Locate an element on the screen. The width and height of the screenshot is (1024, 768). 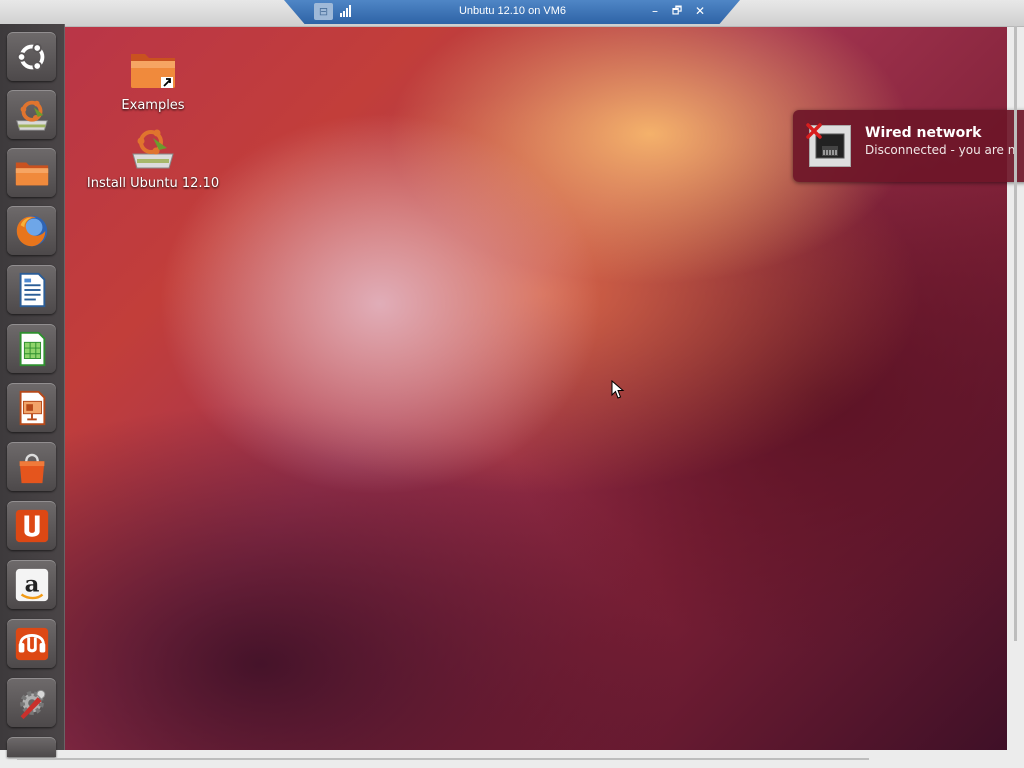
restore-button: 🗗 is located at coordinates (677, 11).